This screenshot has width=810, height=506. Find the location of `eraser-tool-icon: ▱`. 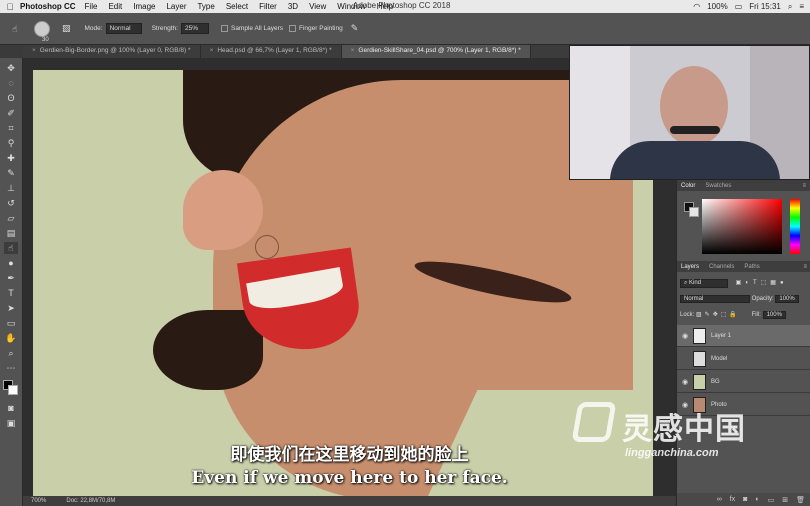

eraser-tool-icon: ▱ is located at coordinates (11, 218).